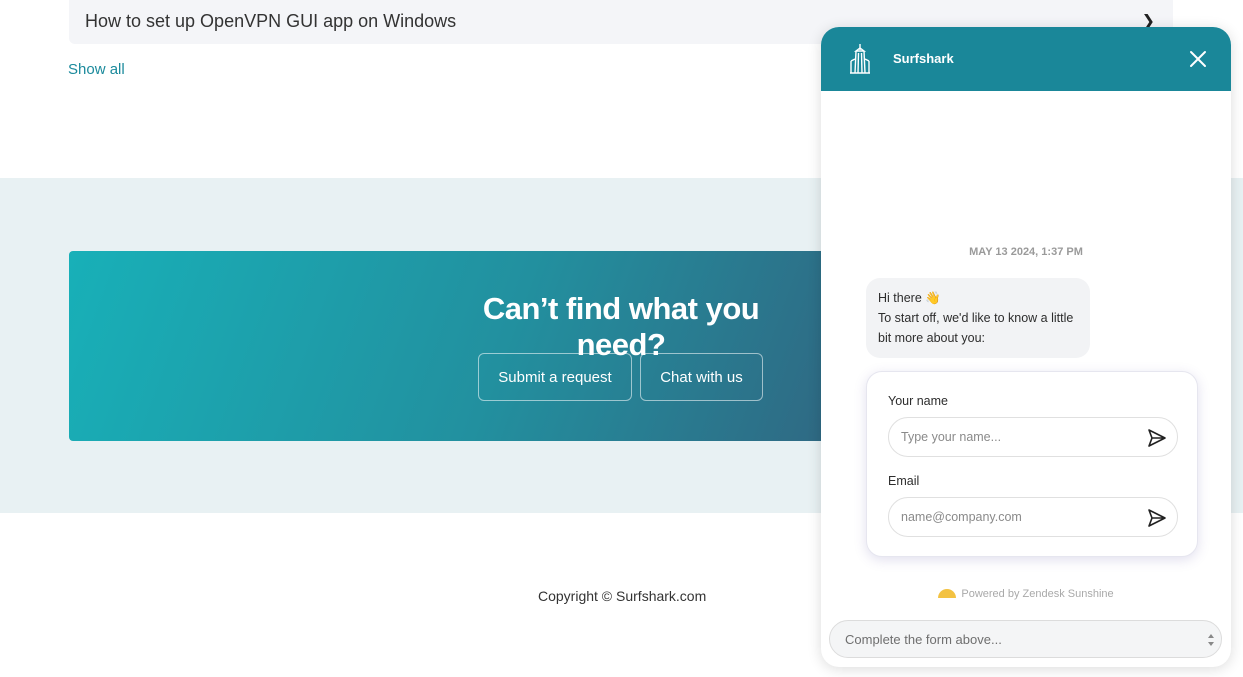 This screenshot has width=1243, height=677. Describe the element at coordinates (701, 377) in the screenshot. I see `chat-with-us-button: Chat with us` at that location.